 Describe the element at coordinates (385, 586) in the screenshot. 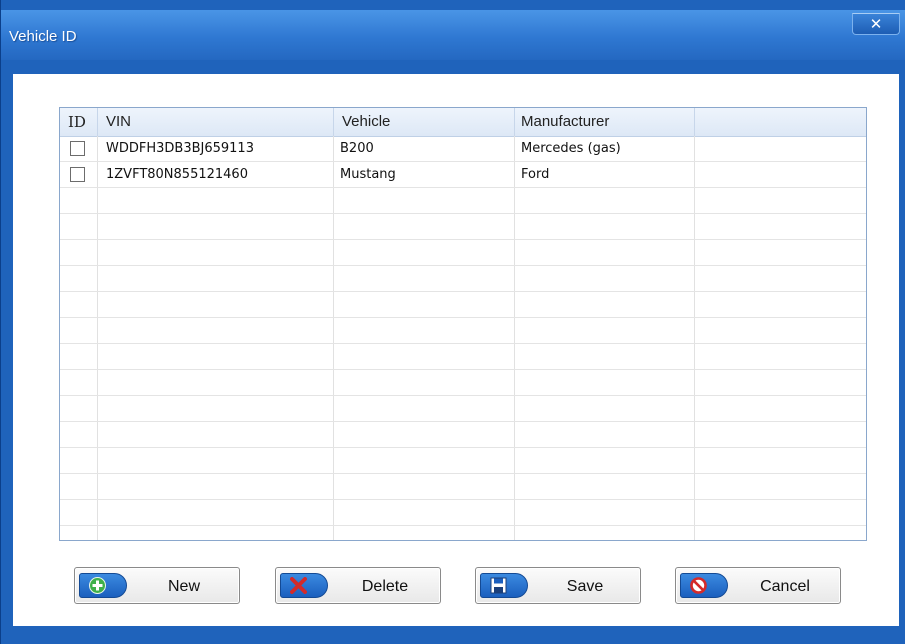

I see `delete-button-label: Delete` at that location.